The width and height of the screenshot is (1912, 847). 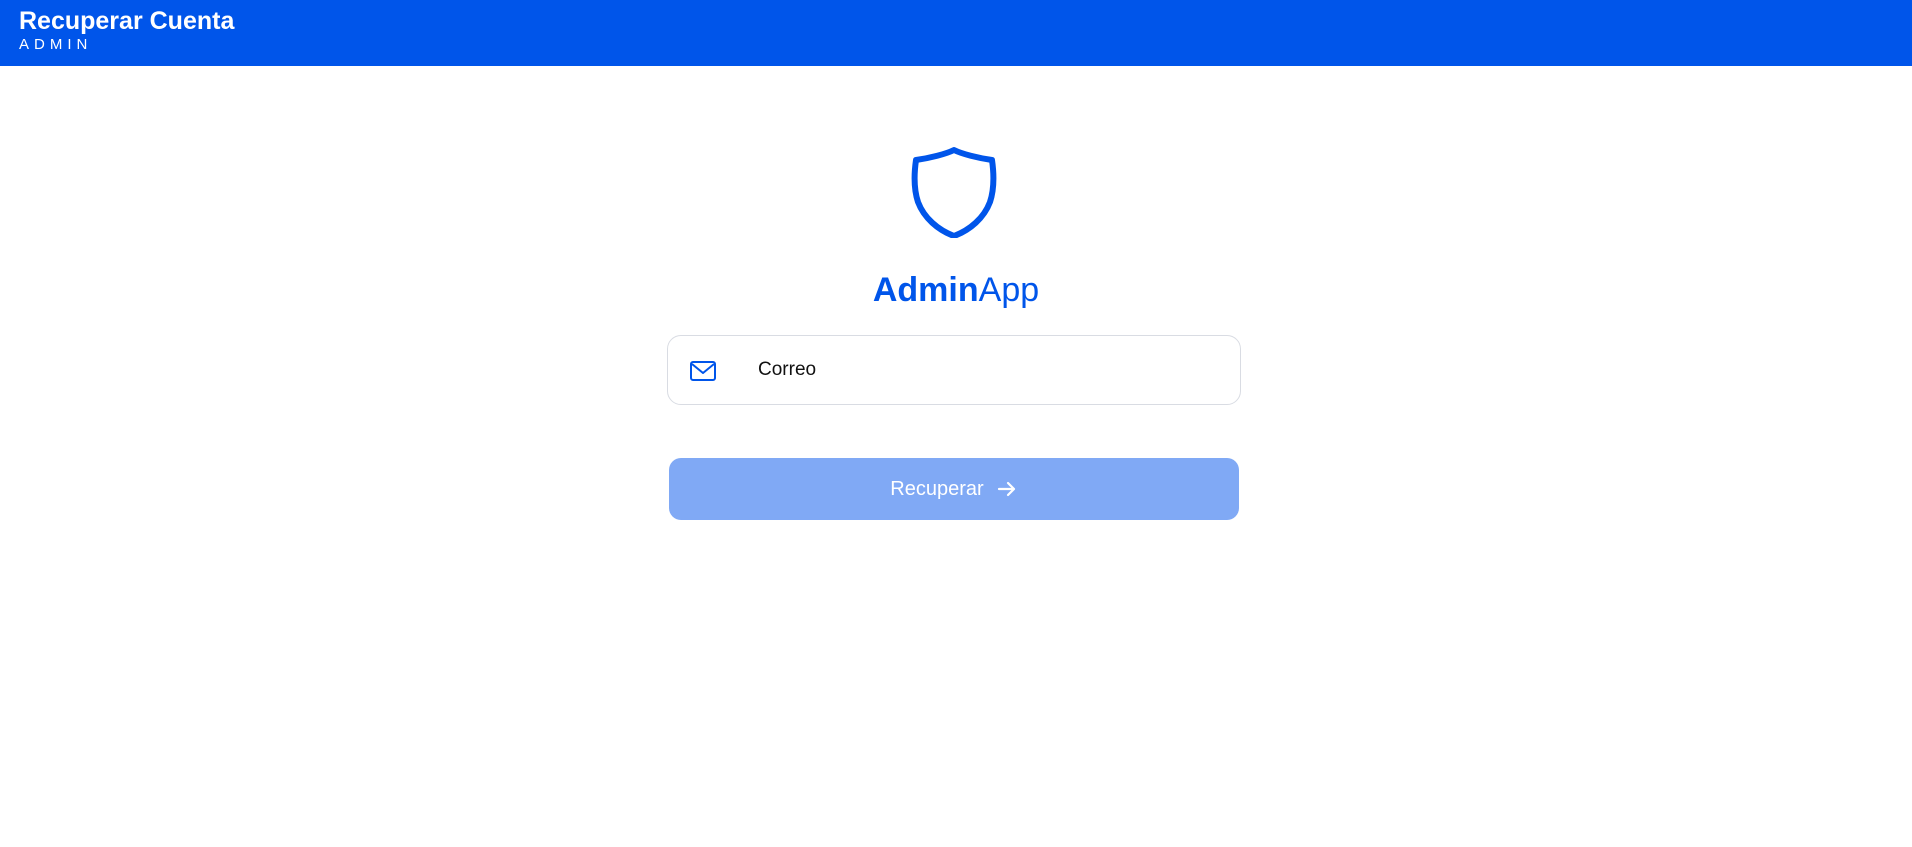 I want to click on mail-icon, so click(x=703, y=371).